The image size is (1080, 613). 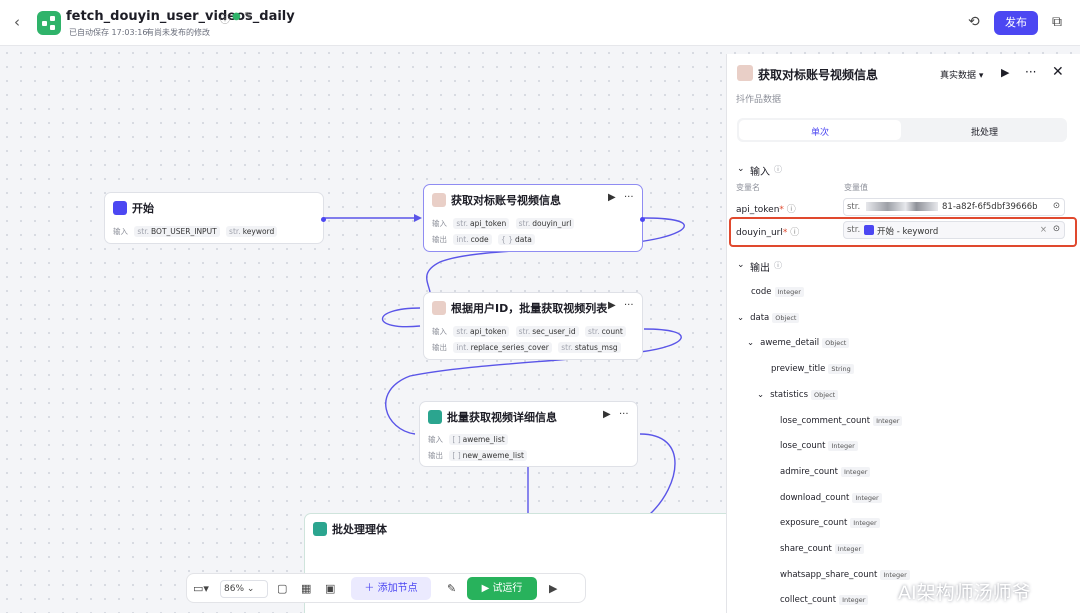 I want to click on zoom-select: 86% ⌄, so click(x=244, y=589).